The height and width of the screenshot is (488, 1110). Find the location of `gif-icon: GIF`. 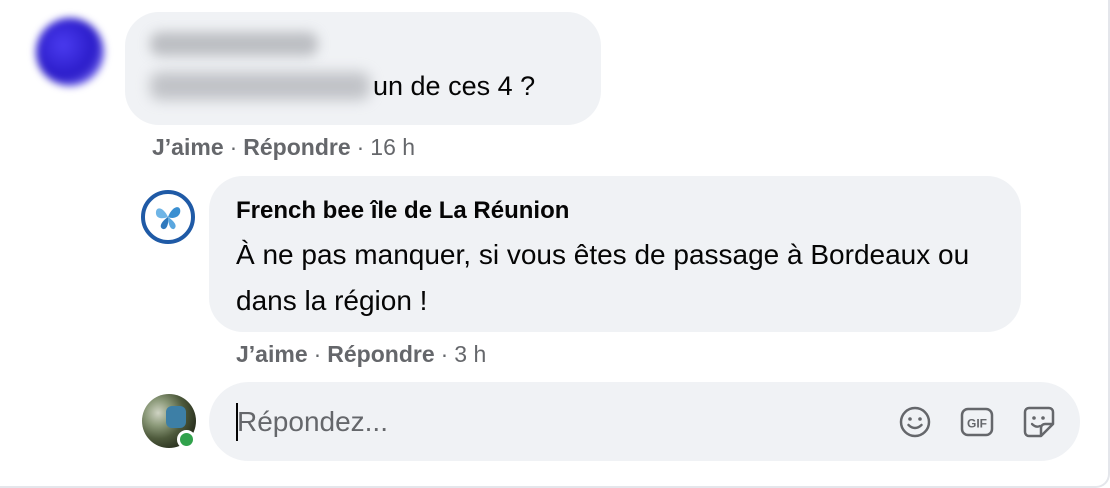

gif-icon: GIF is located at coordinates (977, 422).